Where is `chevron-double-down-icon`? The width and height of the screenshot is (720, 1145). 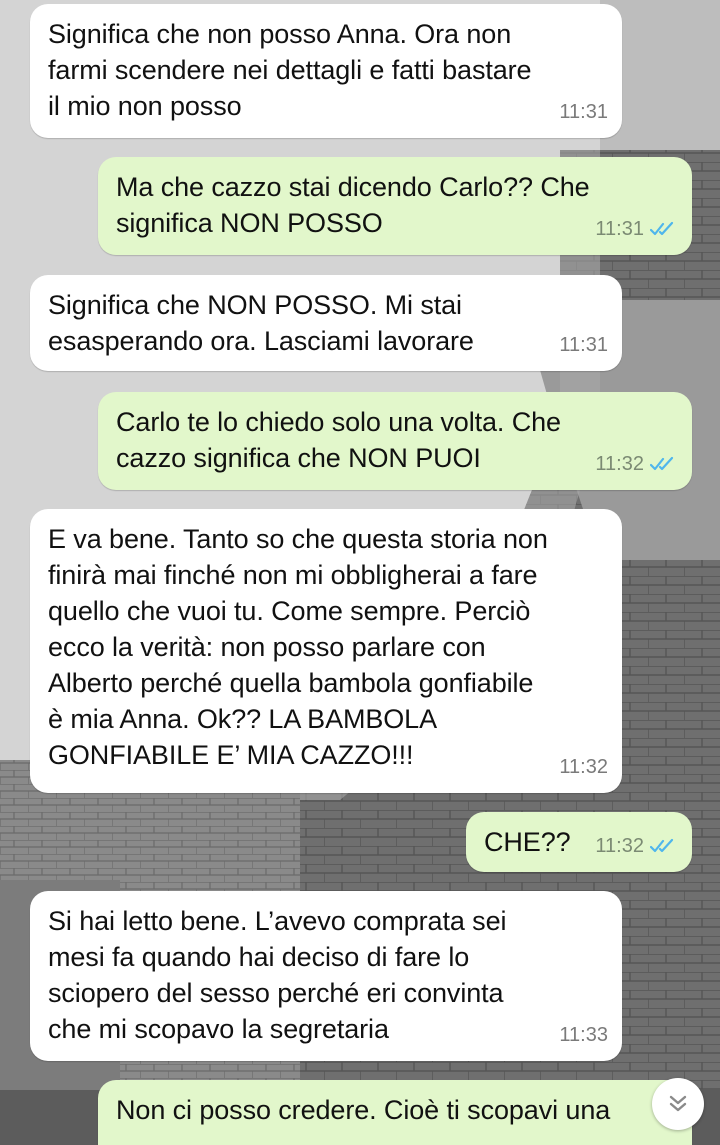 chevron-double-down-icon is located at coordinates (678, 1103).